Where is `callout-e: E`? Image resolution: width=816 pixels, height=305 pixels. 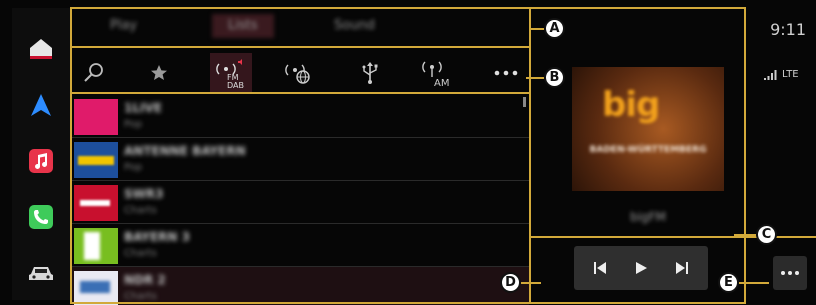
callout-e: E is located at coordinates (728, 282).